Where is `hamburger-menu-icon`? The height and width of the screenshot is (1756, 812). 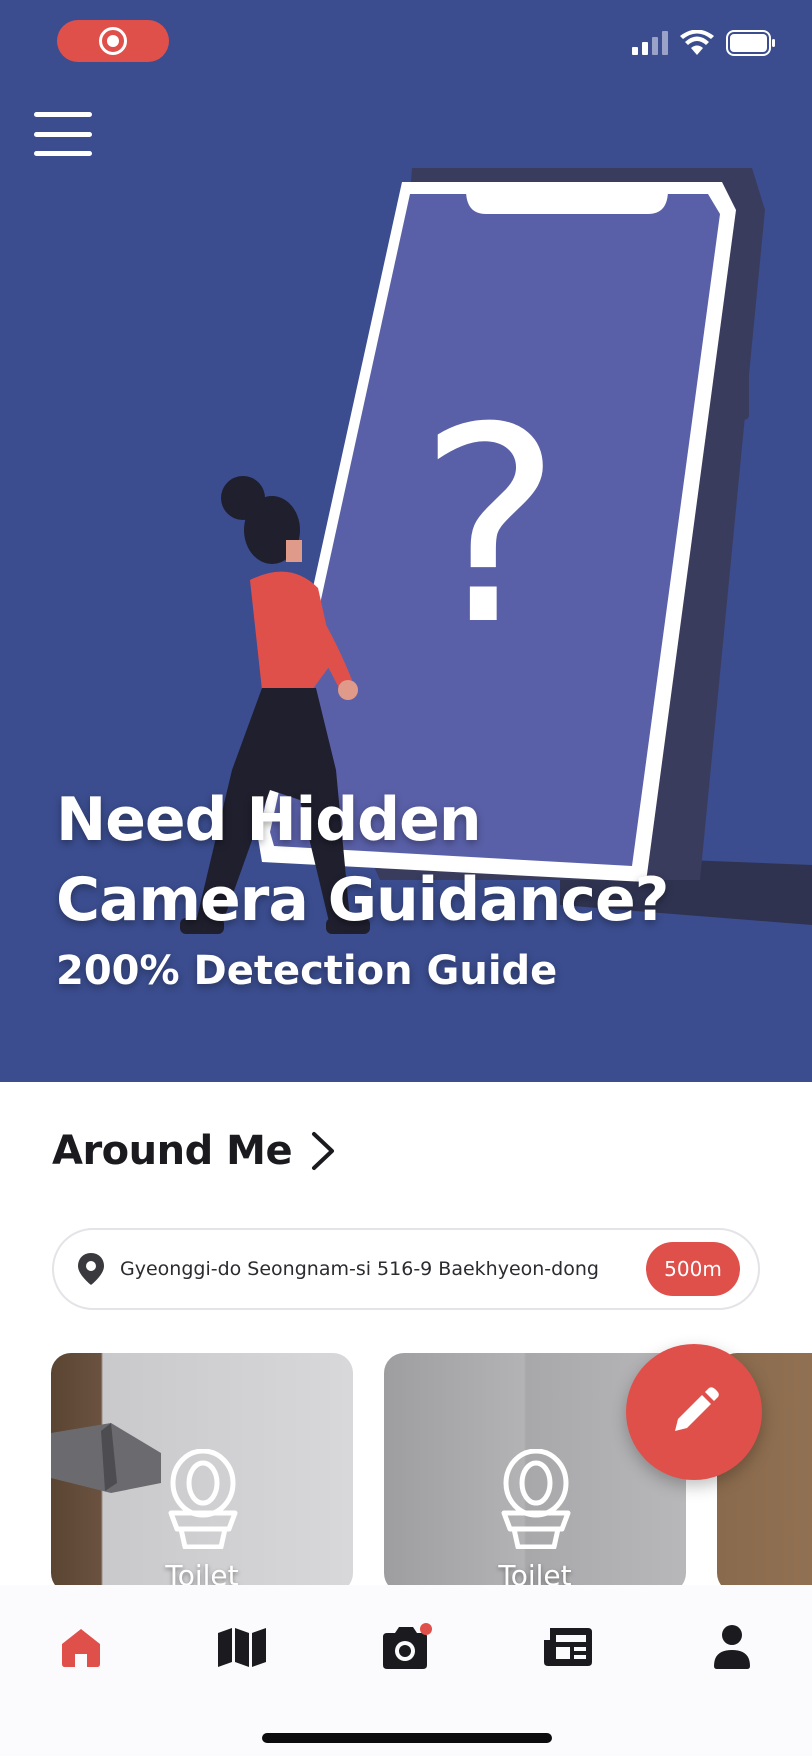 hamburger-menu-icon is located at coordinates (63, 134).